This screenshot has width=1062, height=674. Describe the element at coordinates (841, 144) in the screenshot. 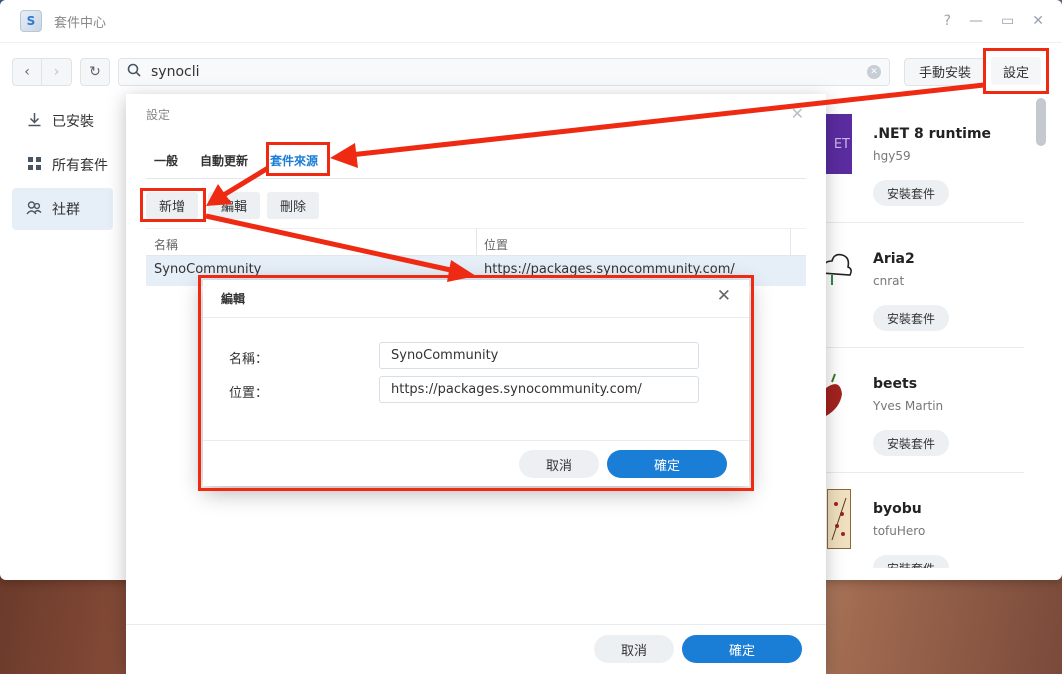

I see `package-icon-text: ET` at that location.